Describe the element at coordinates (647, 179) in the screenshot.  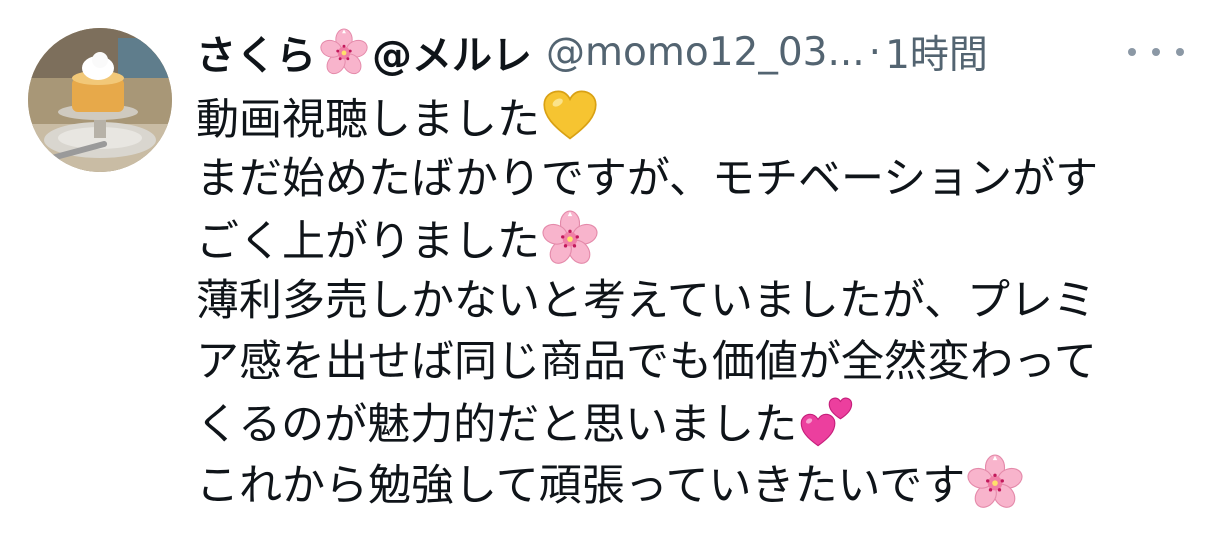
I see `tweet-line-text: まだ始めたばかりですが、モチベーションがす` at that location.